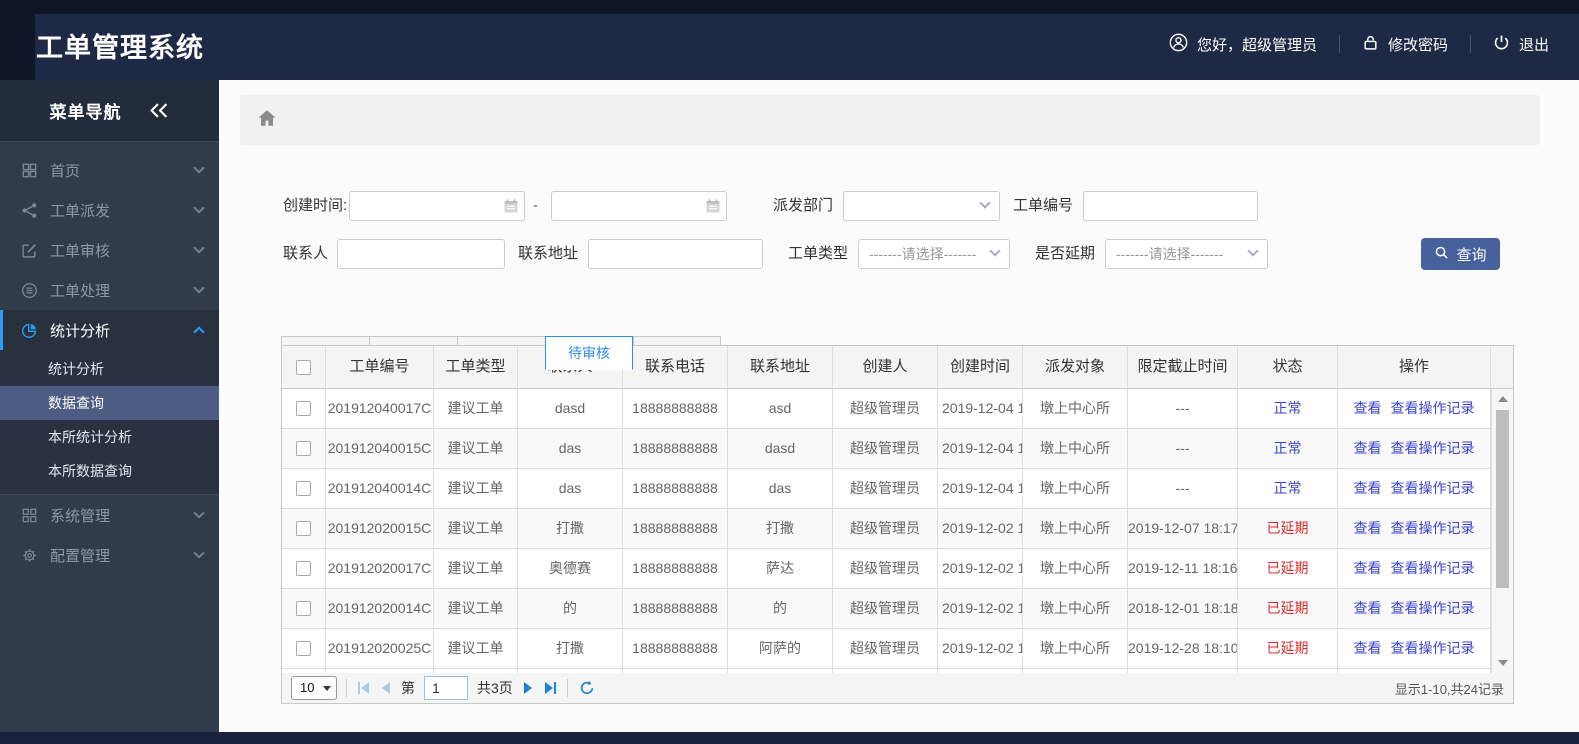  What do you see at coordinates (675, 367) in the screenshot?
I see `column-header: 联系电话` at bounding box center [675, 367].